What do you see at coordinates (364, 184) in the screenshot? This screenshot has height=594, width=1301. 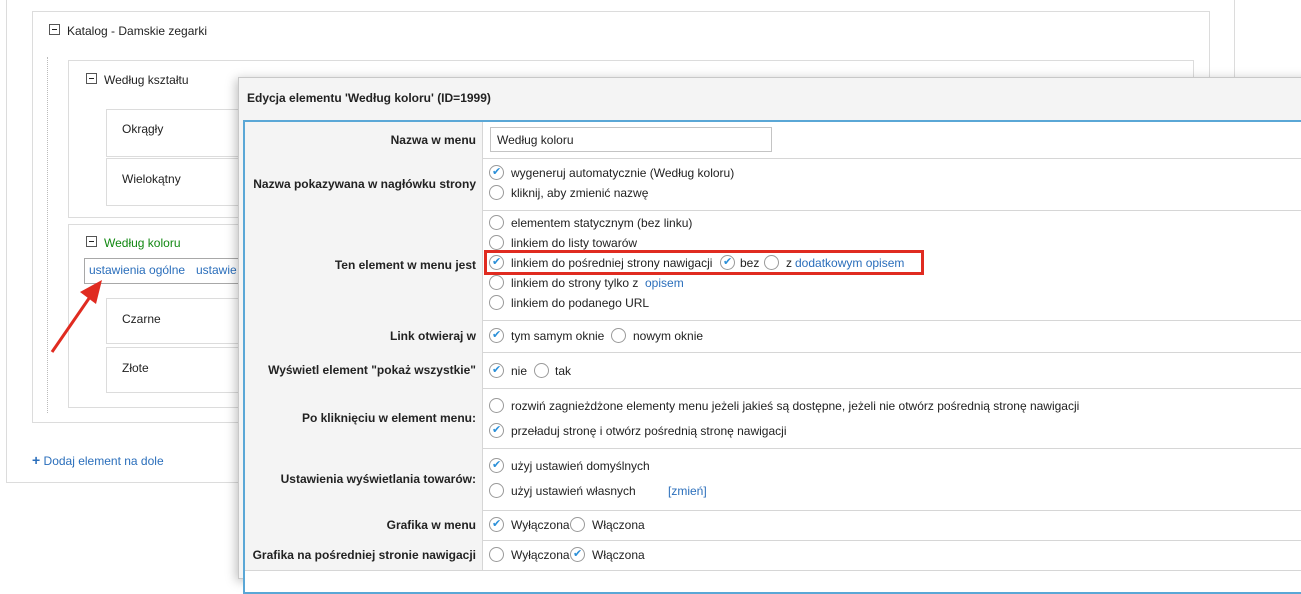 I see `header-name-label: Nazwa pokazywana w nagłówku strony` at bounding box center [364, 184].